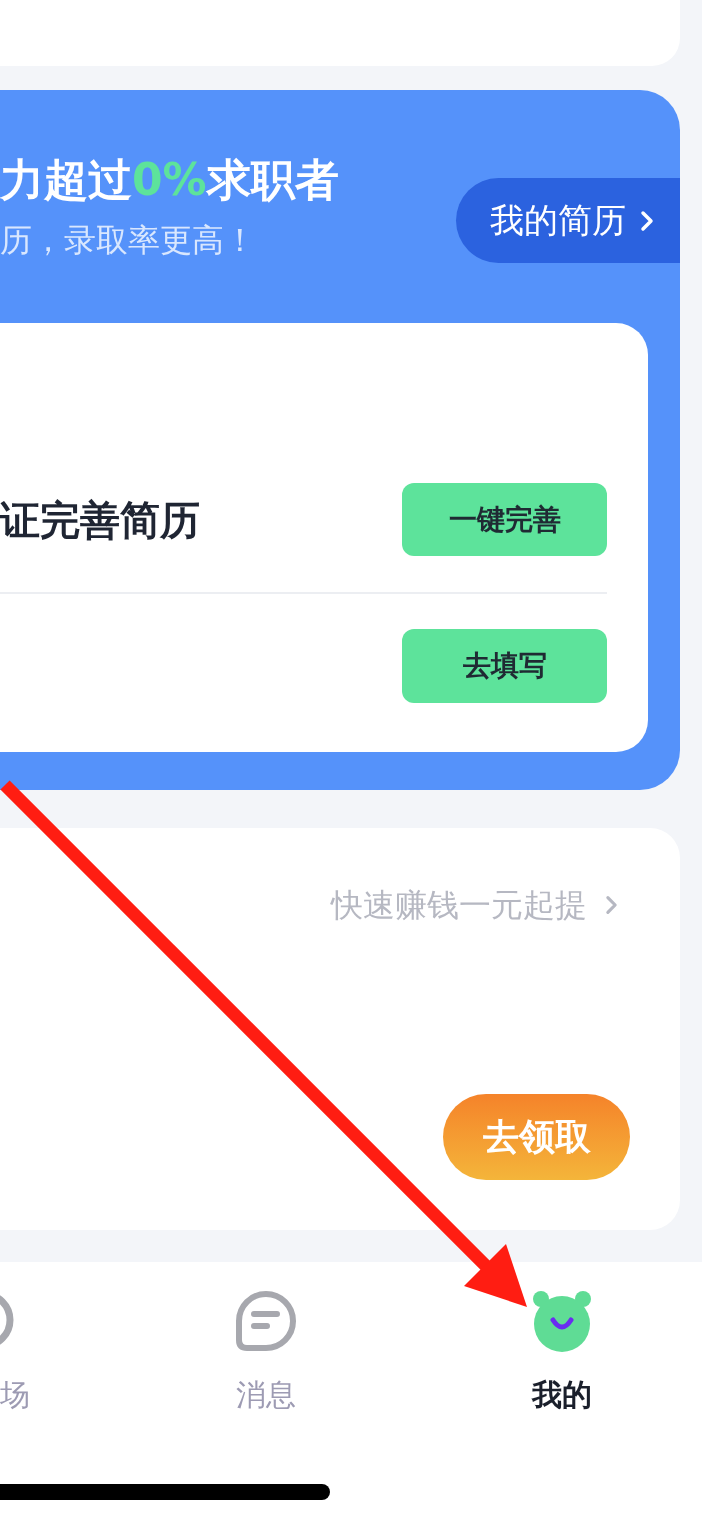 The height and width of the screenshot is (1519, 702). I want to click on tab: 消息, so click(266, 1352).